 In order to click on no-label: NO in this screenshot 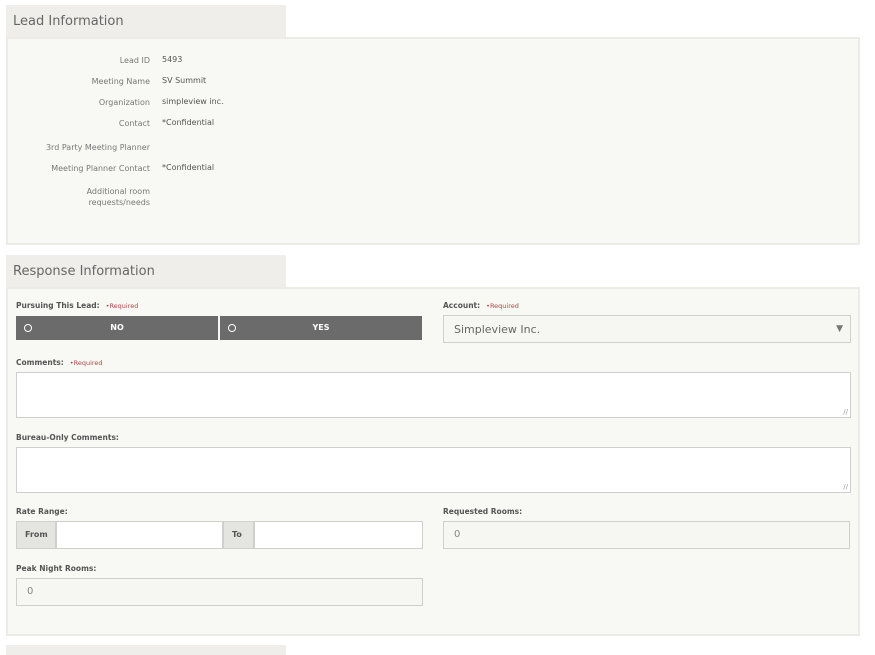, I will do `click(117, 327)`.